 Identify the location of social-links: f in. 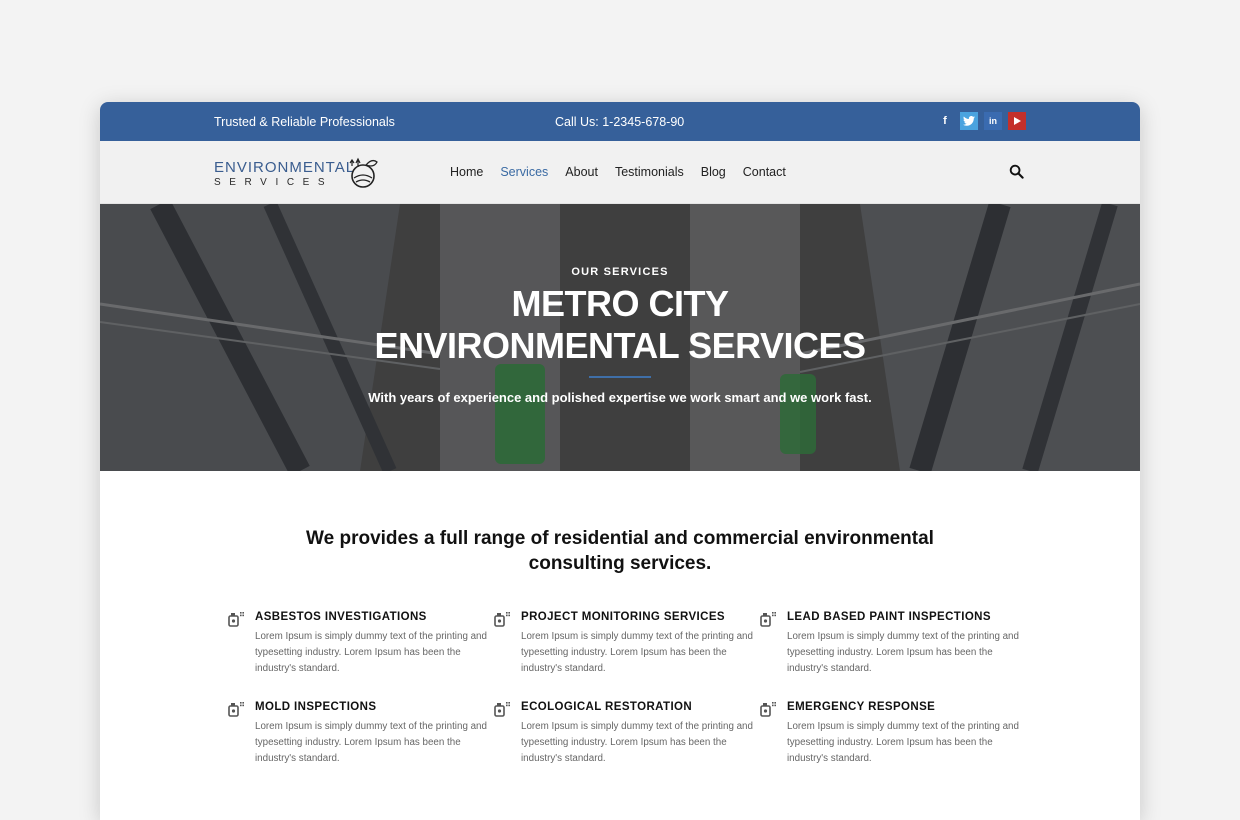
(981, 121).